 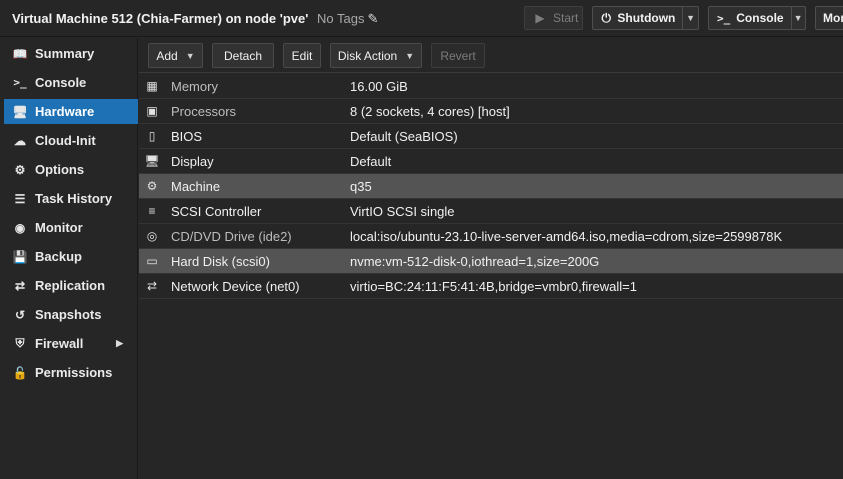 I want to click on sidebar-item-label: Cloud-Init, so click(x=65, y=140).